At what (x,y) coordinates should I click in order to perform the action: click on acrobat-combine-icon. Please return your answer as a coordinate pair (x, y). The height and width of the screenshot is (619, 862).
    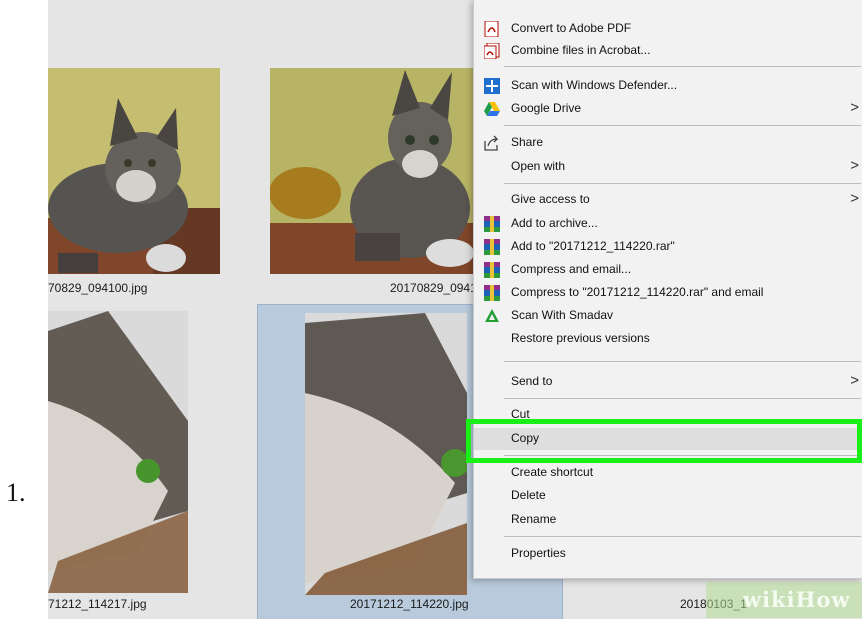
    Looking at the image, I should click on (491, 51).